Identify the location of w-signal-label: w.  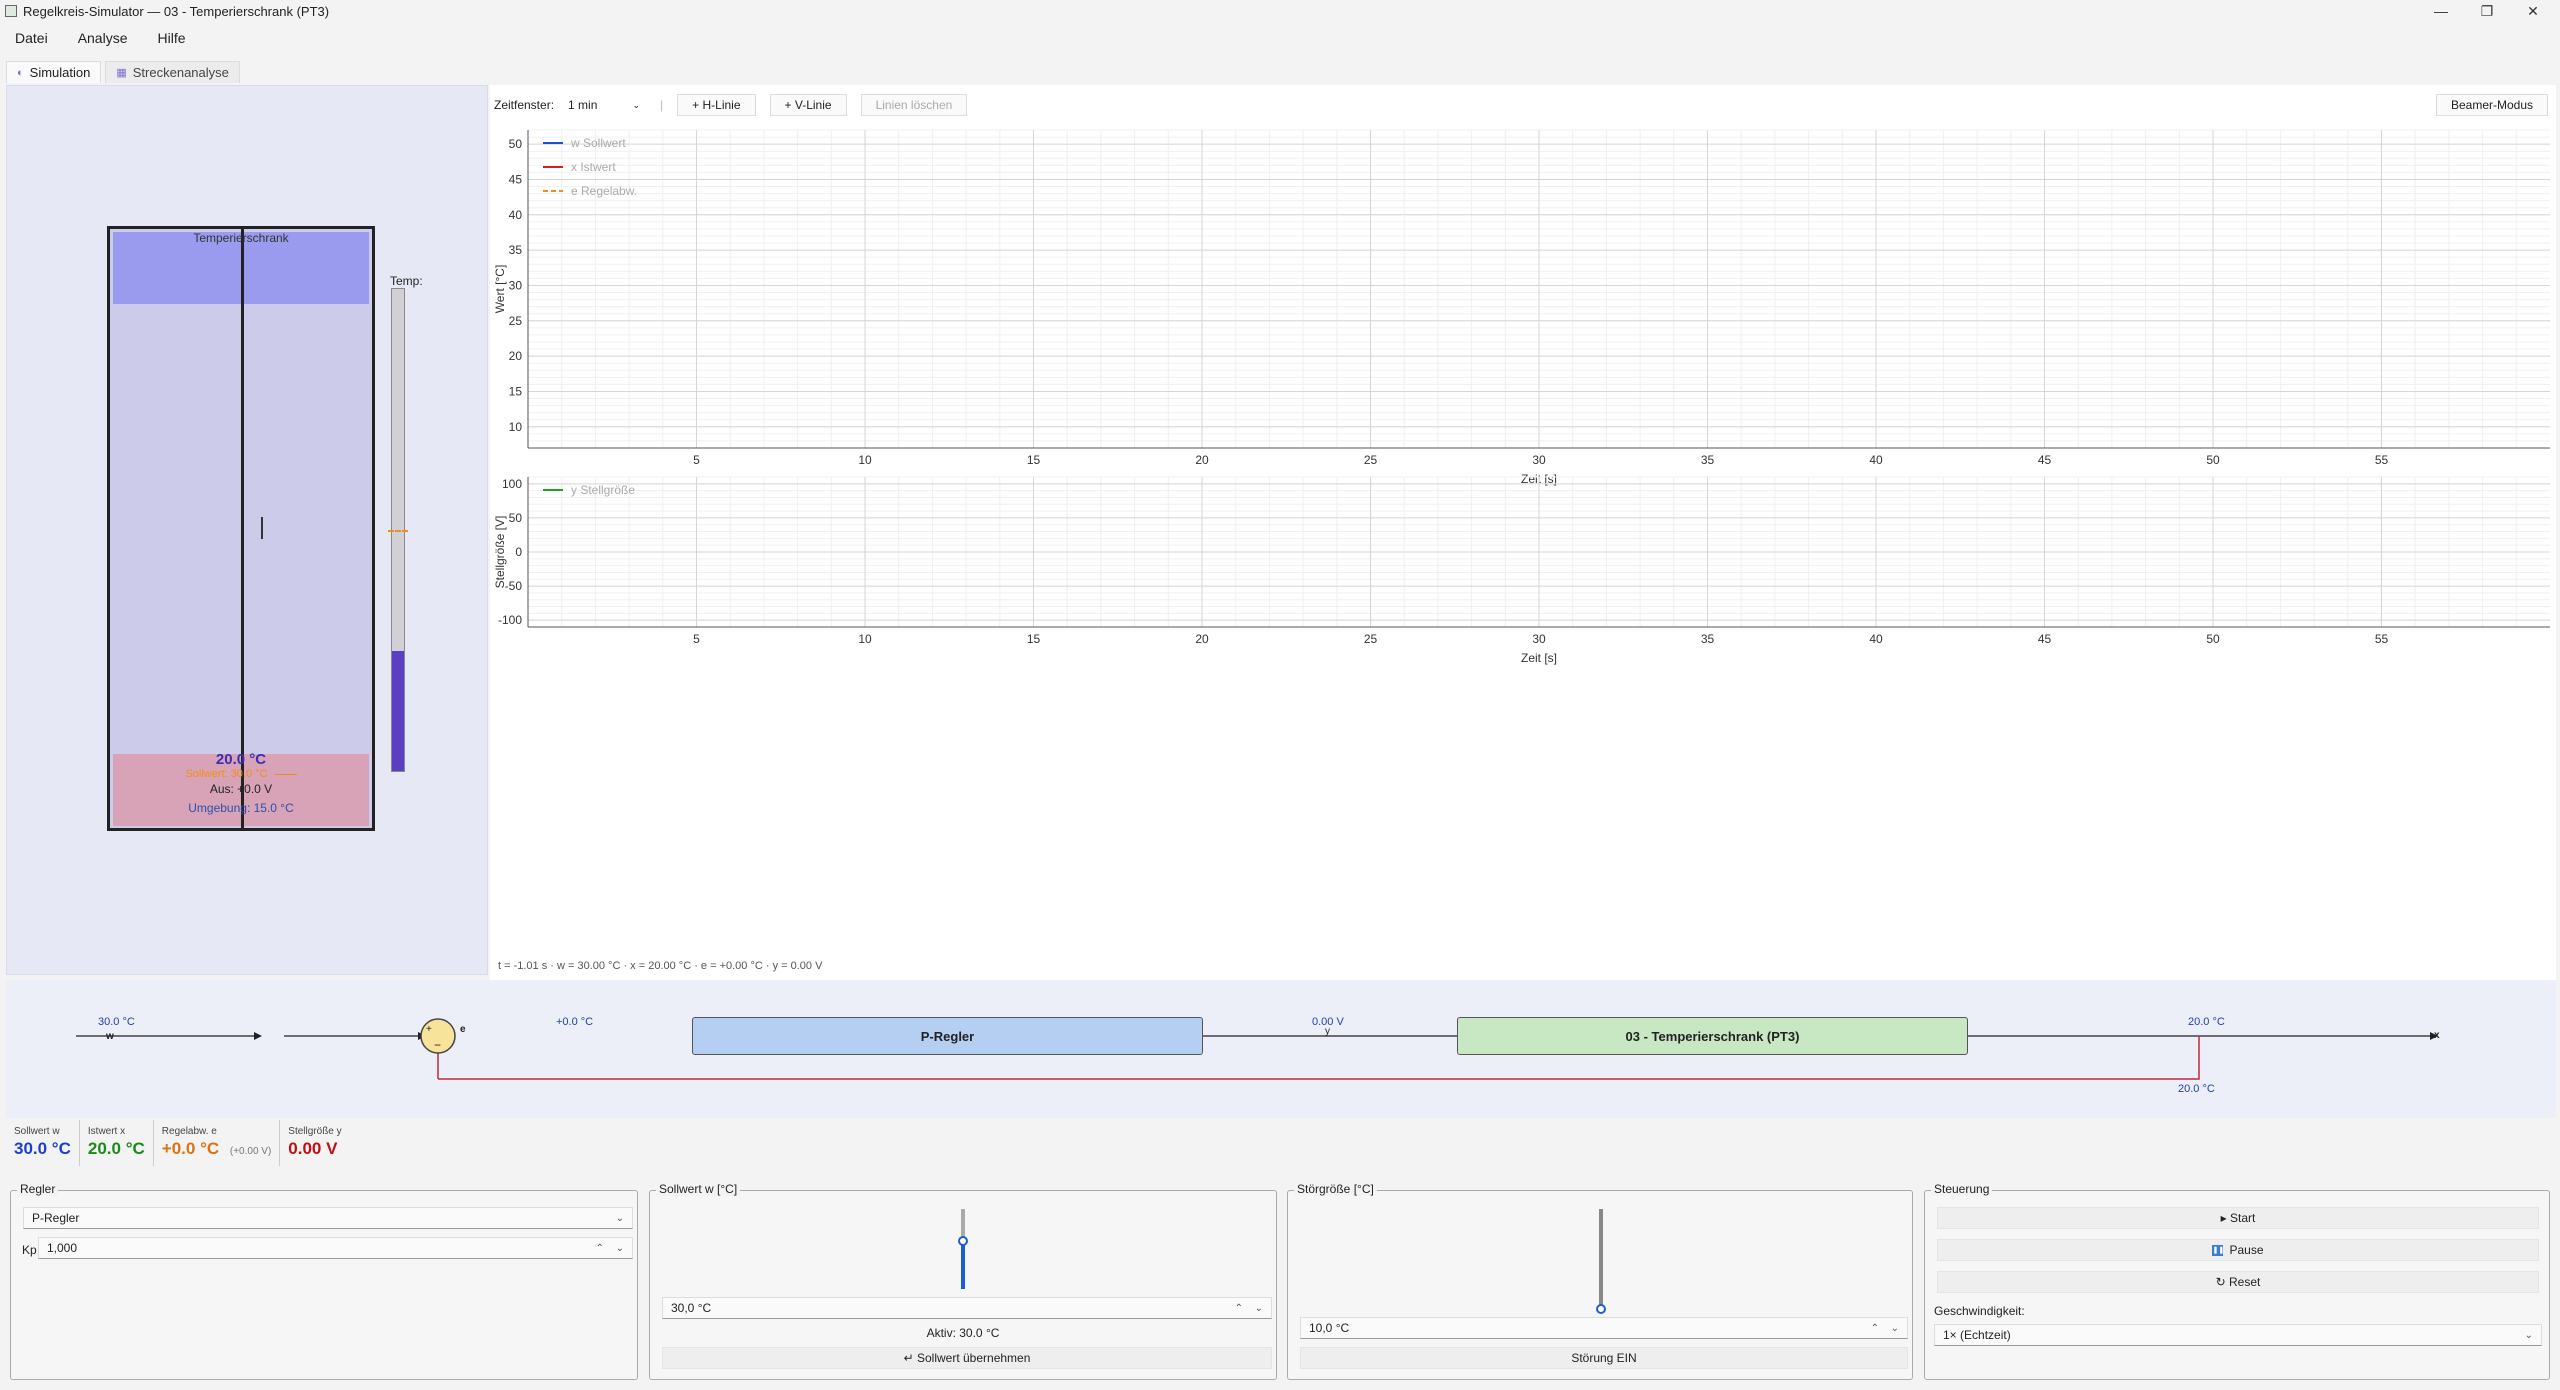
(110, 1036).